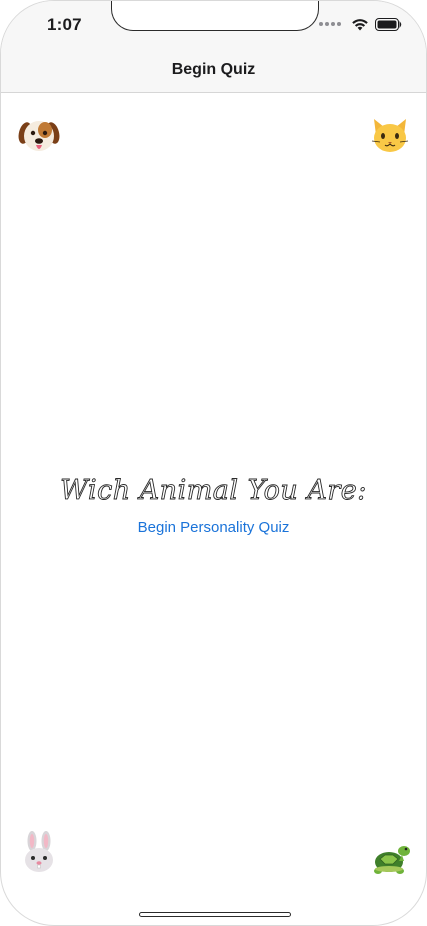  I want to click on status-time: 1:07, so click(64, 24).